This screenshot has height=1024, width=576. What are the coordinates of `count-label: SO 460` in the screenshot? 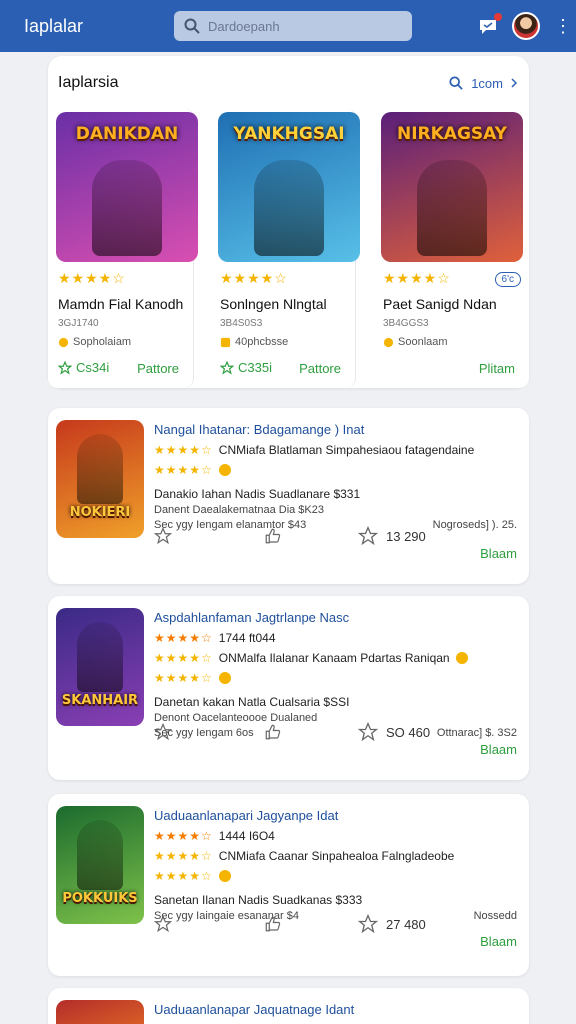 It's located at (408, 732).